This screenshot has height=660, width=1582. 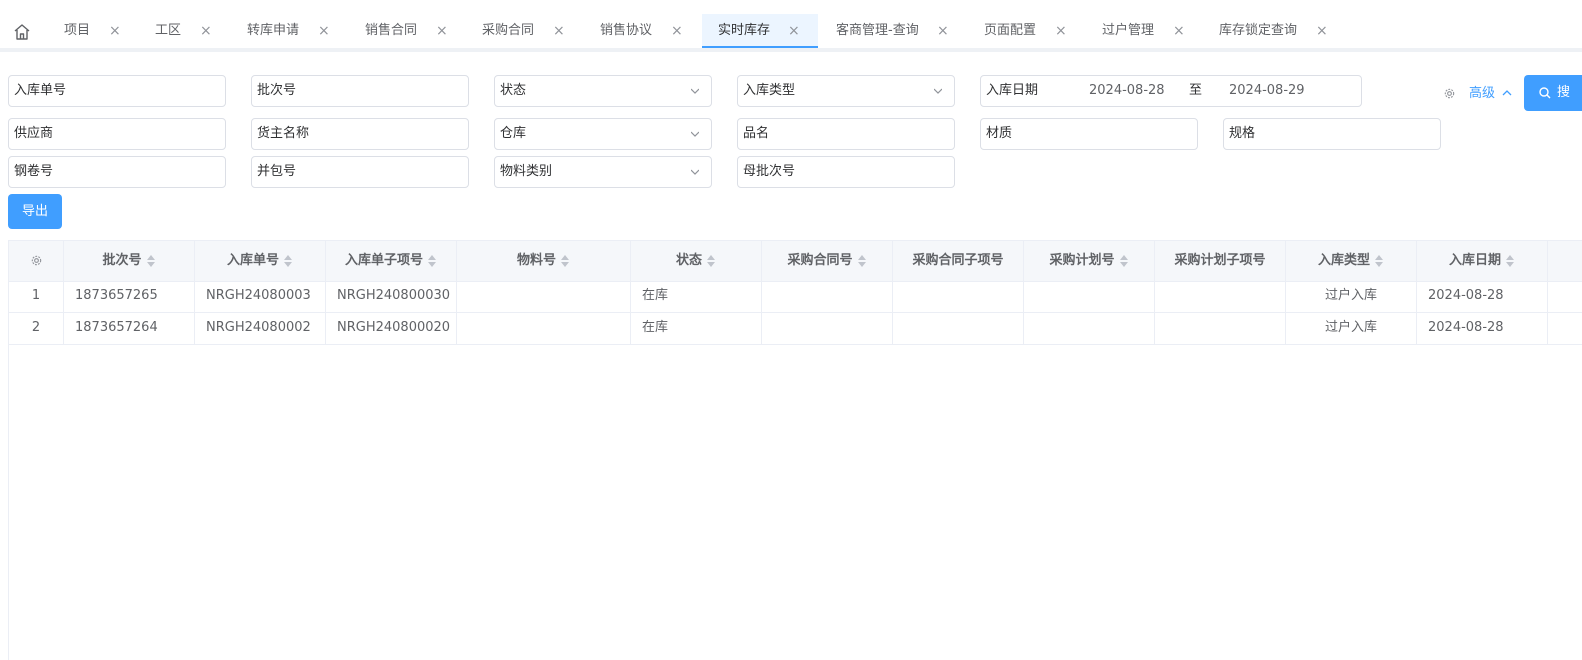 I want to click on column-label: 入库类型, so click(x=1343, y=260).